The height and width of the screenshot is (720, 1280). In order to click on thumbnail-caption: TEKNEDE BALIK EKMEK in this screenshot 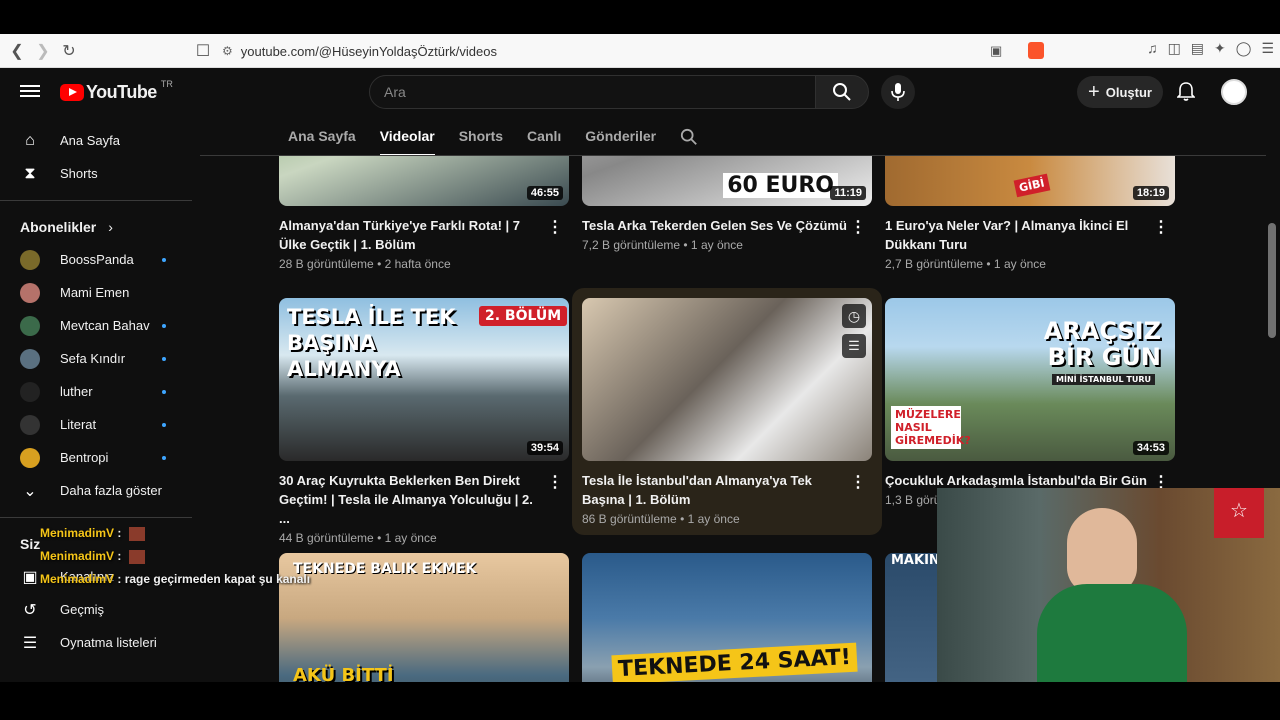, I will do `click(385, 569)`.